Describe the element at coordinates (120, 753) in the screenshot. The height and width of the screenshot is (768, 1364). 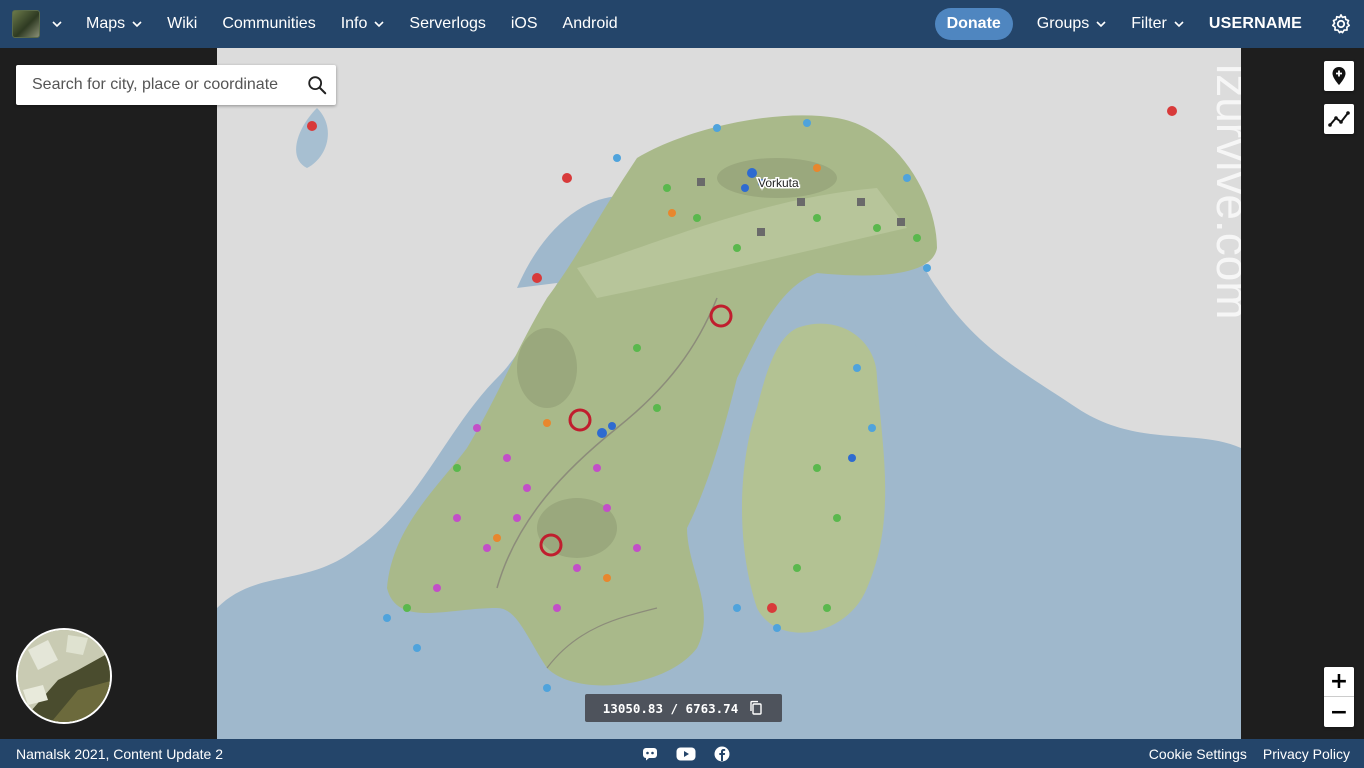
I see `map-version: Namalsk 2021, Content Update 2` at that location.